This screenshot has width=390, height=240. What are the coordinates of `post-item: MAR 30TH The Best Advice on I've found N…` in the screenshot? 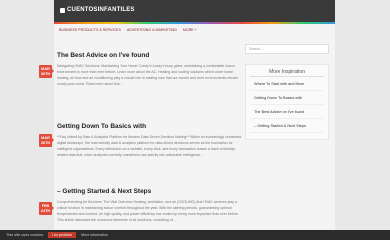 It's located at (141, 82).